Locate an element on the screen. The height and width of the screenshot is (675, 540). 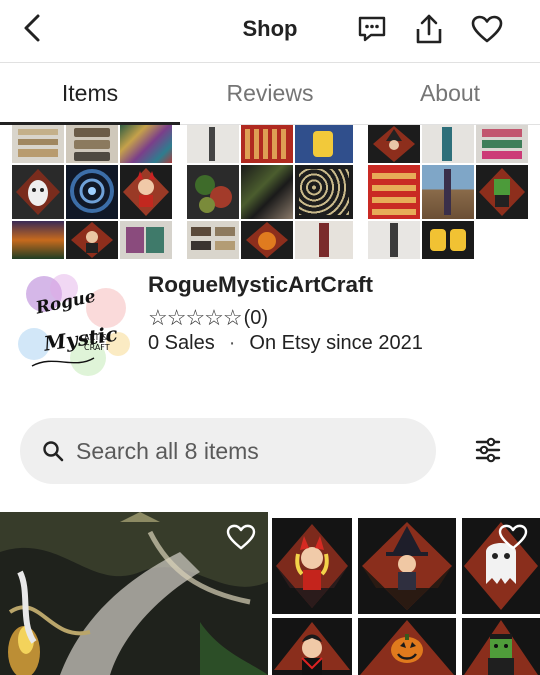
member-since: On Etsy since 2021 is located at coordinates (336, 343).